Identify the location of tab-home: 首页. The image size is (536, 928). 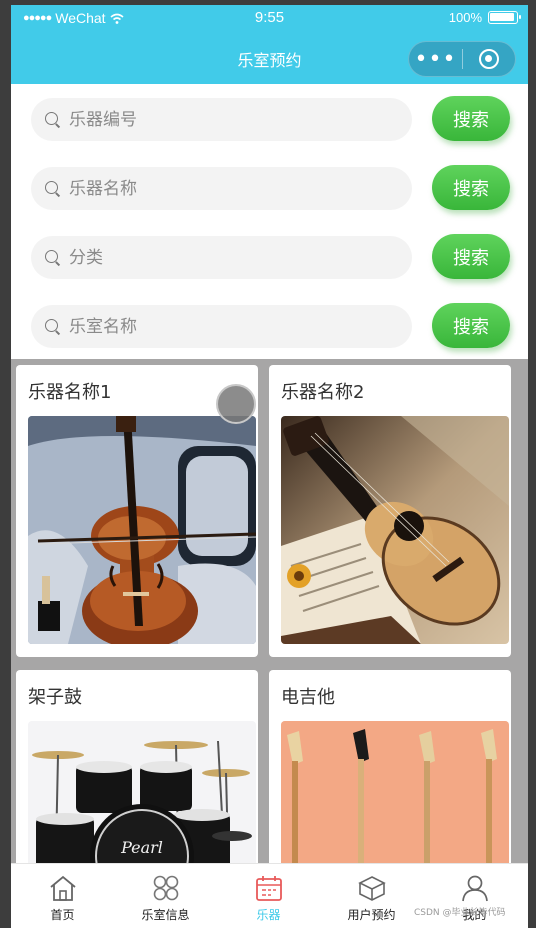
(62, 896).